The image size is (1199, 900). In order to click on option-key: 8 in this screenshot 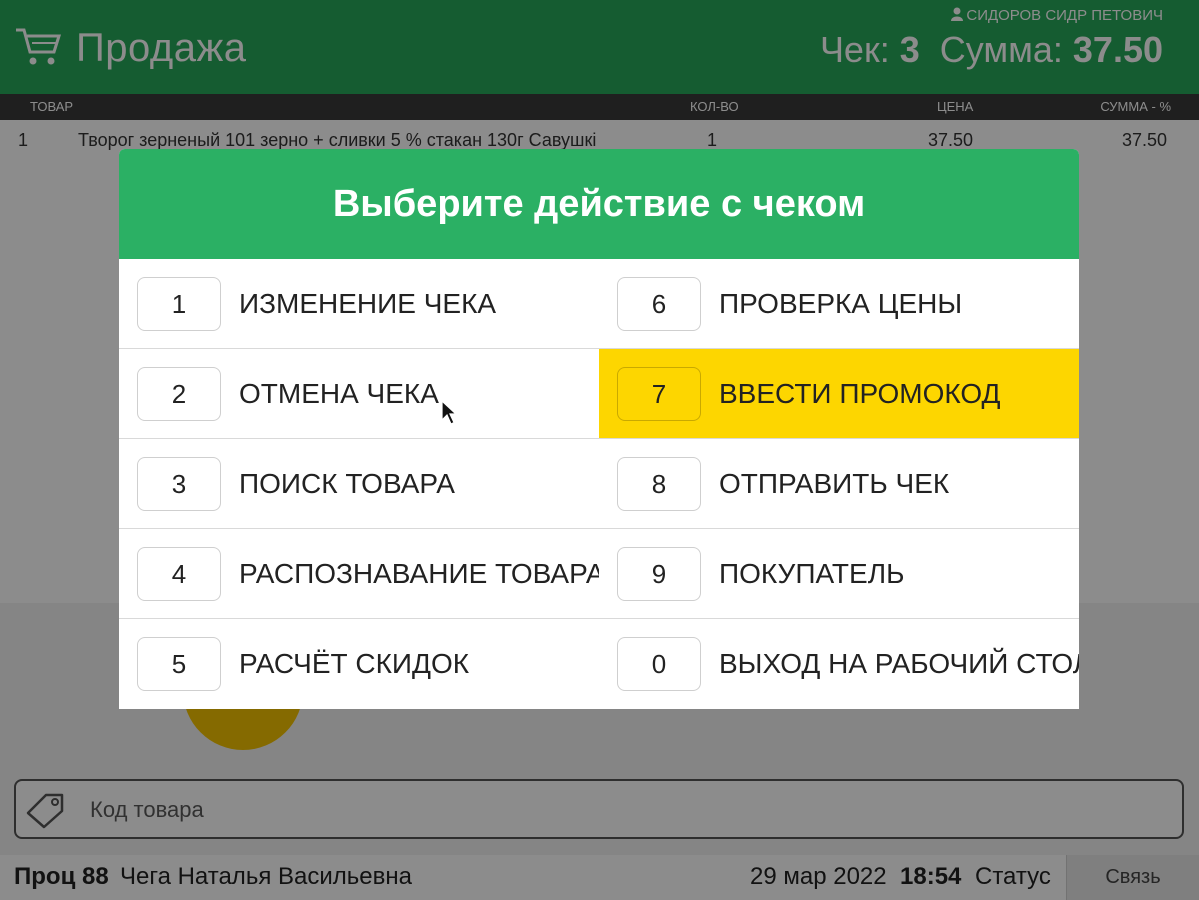, I will do `click(659, 484)`.